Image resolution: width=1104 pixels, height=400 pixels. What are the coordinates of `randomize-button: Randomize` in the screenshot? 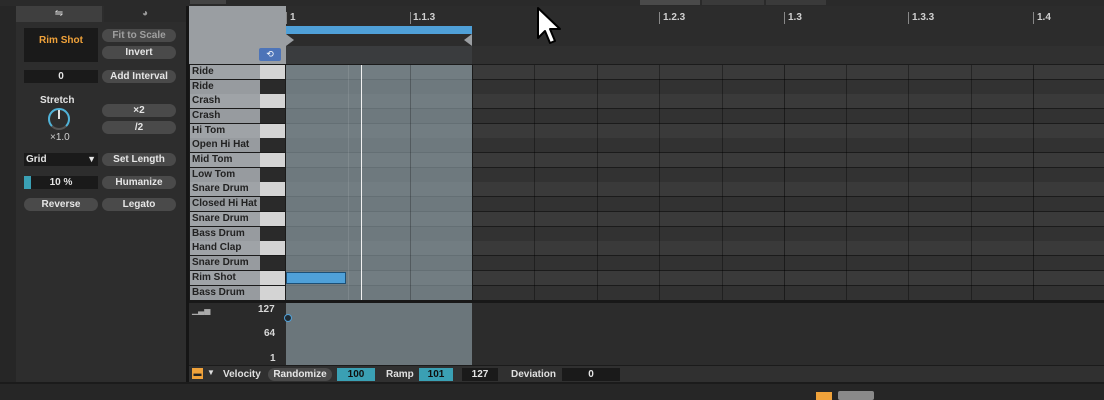 It's located at (300, 374).